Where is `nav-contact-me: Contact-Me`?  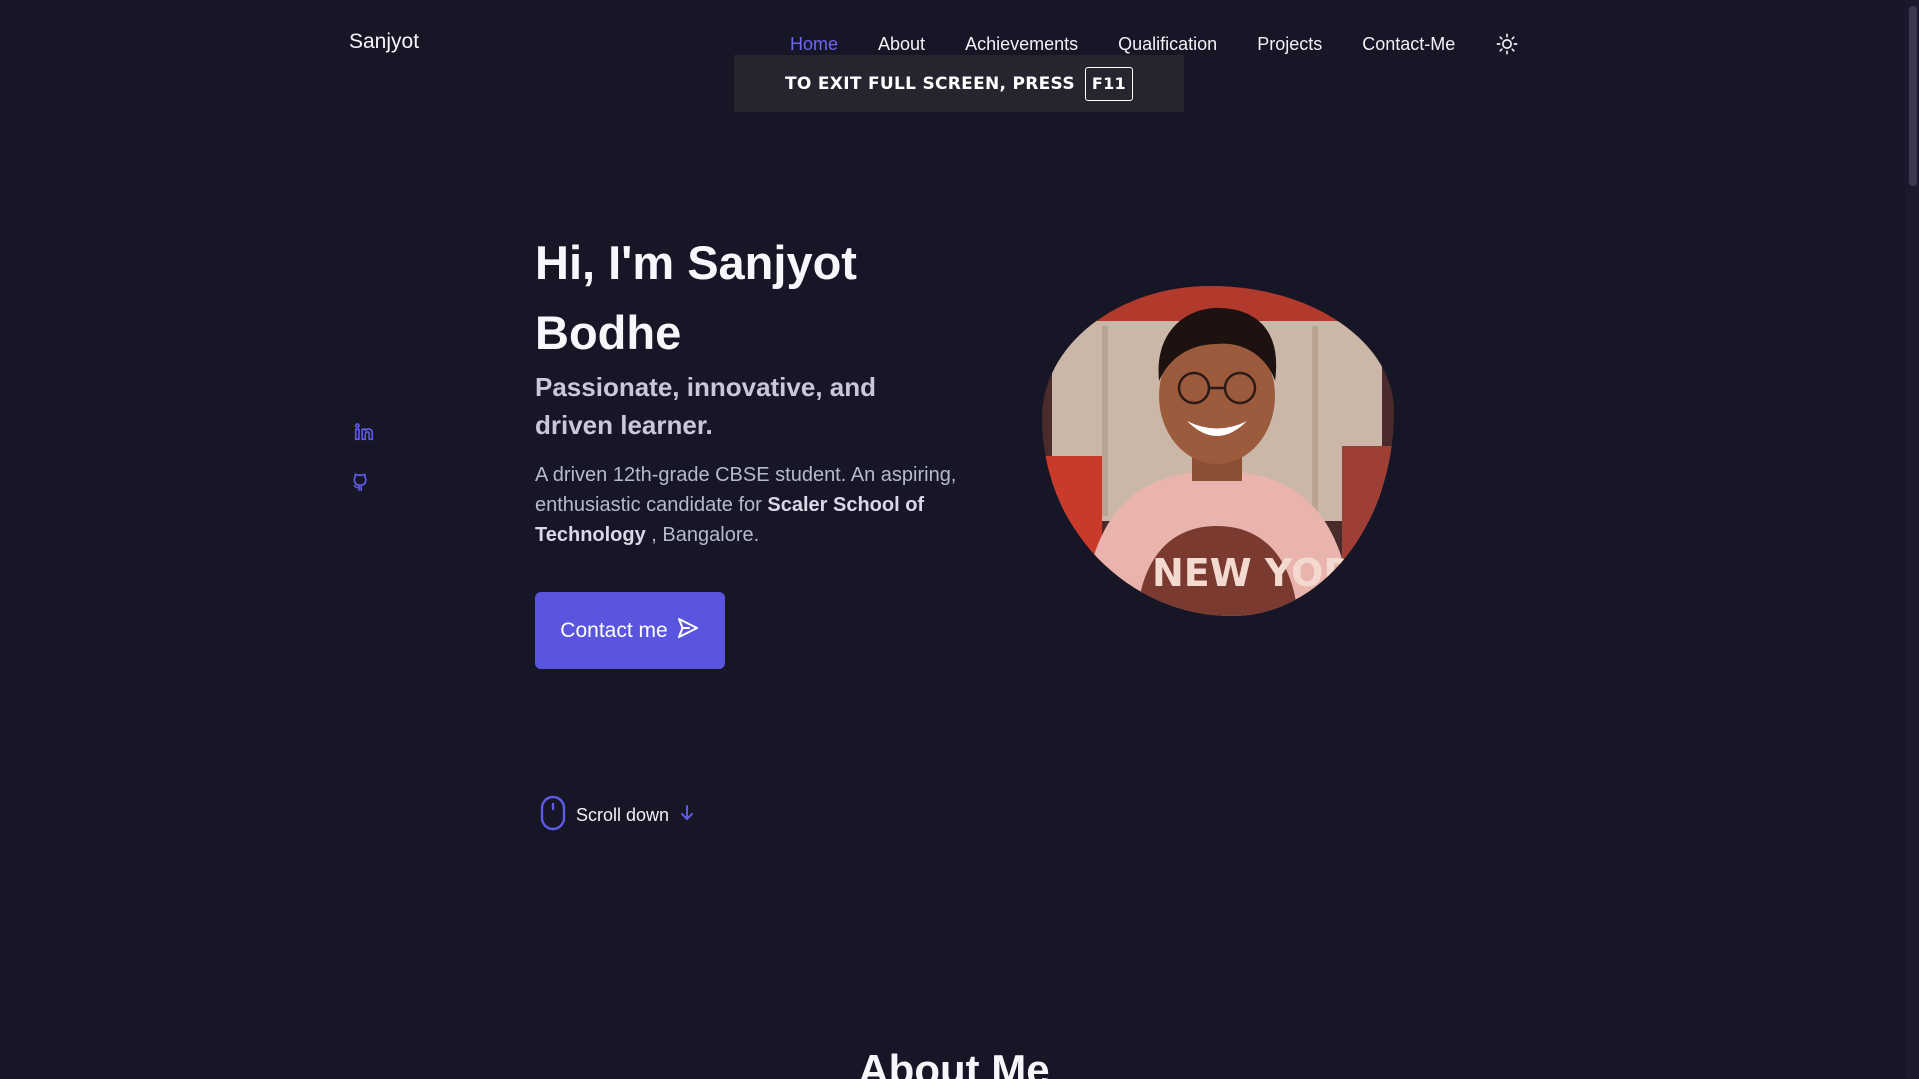 nav-contact-me: Contact-Me is located at coordinates (1408, 44).